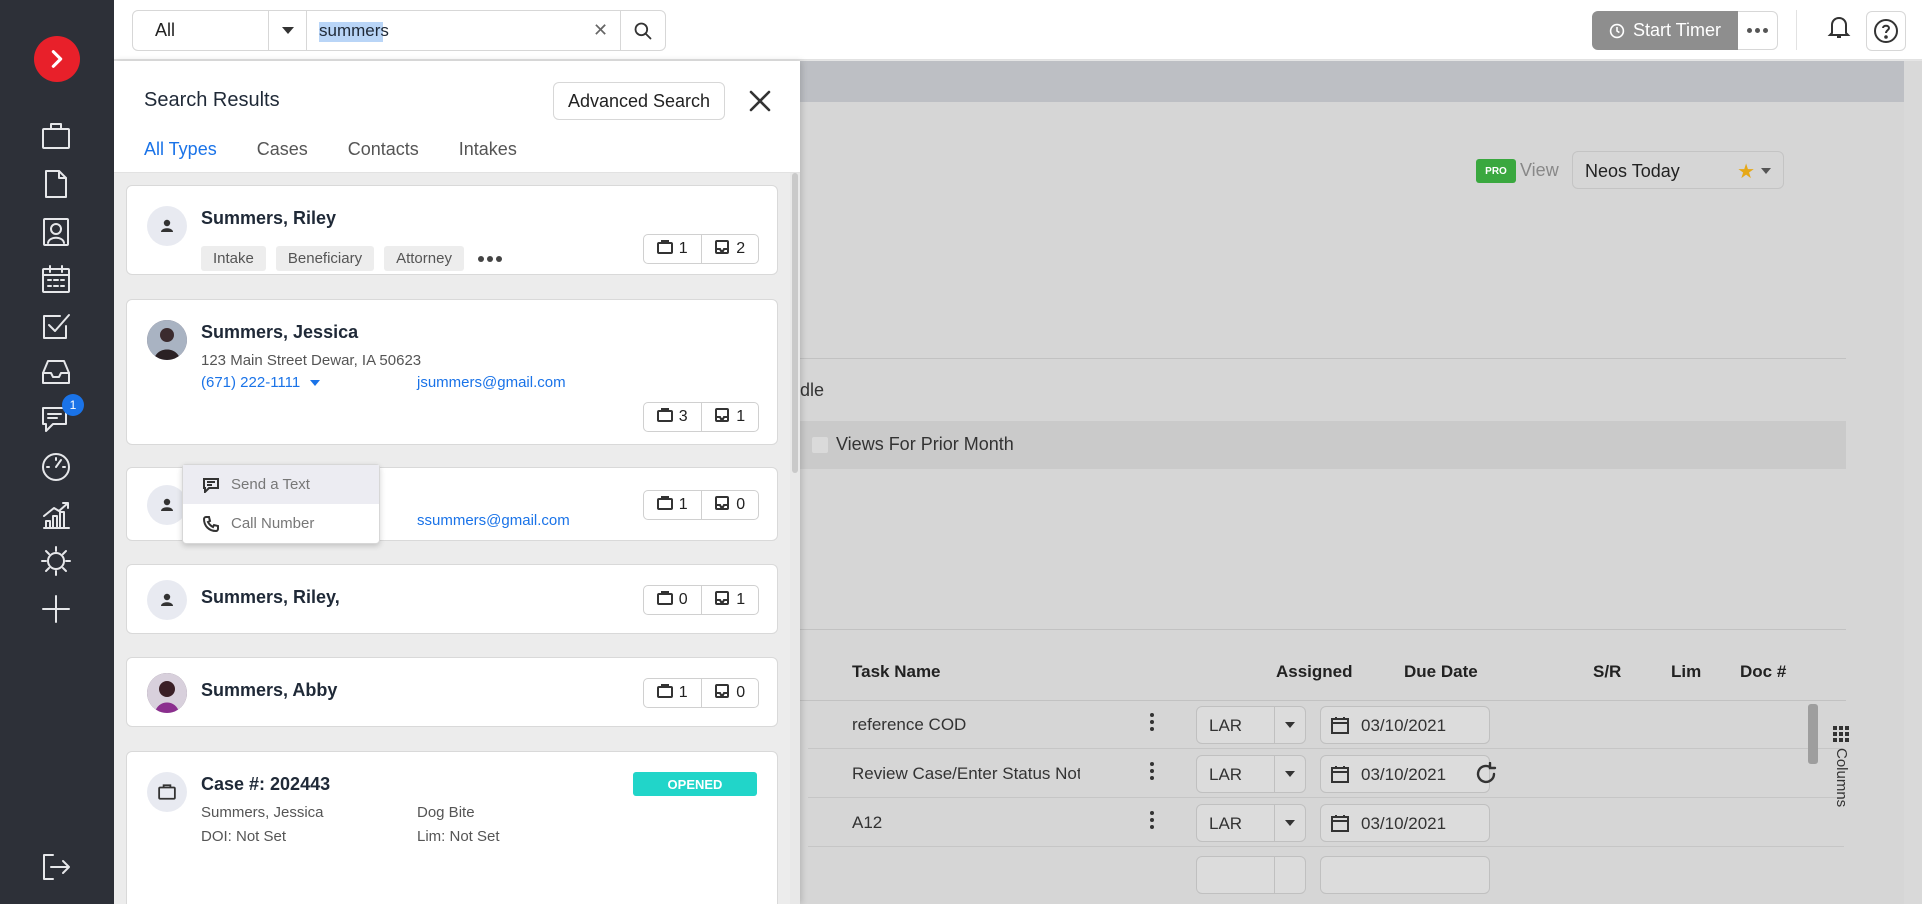 Image resolution: width=1922 pixels, height=904 pixels. Describe the element at coordinates (966, 774) in the screenshot. I see `task-name: Review Case/Enter Status Notes` at that location.